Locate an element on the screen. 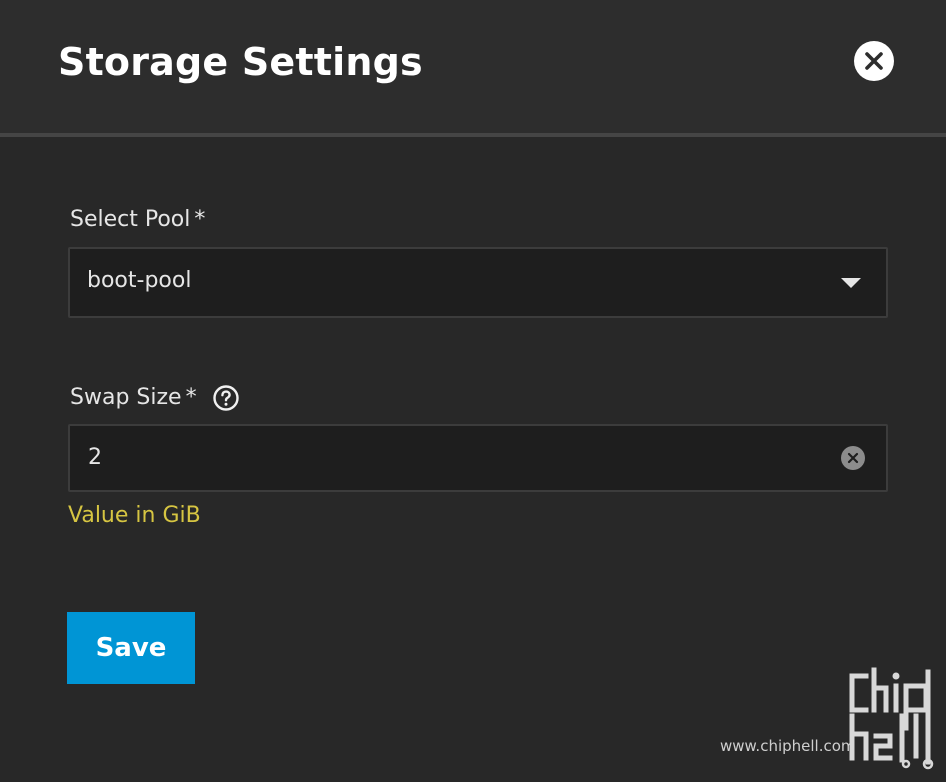 The width and height of the screenshot is (946, 782). select-pool-label: Select Pool * is located at coordinates (137, 220).